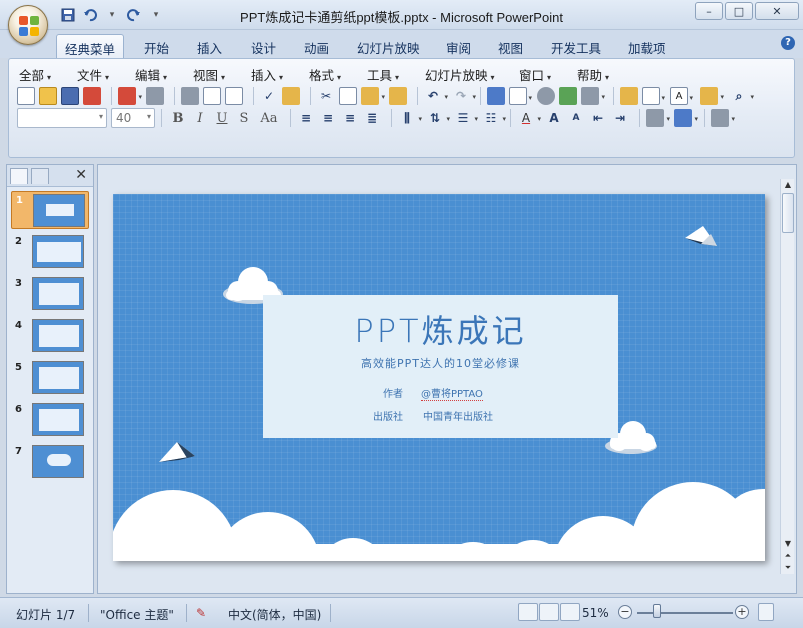 Image resolution: width=803 pixels, height=628 pixels. What do you see at coordinates (657, 611) in the screenshot?
I see `zoom-slider-handle` at bounding box center [657, 611].